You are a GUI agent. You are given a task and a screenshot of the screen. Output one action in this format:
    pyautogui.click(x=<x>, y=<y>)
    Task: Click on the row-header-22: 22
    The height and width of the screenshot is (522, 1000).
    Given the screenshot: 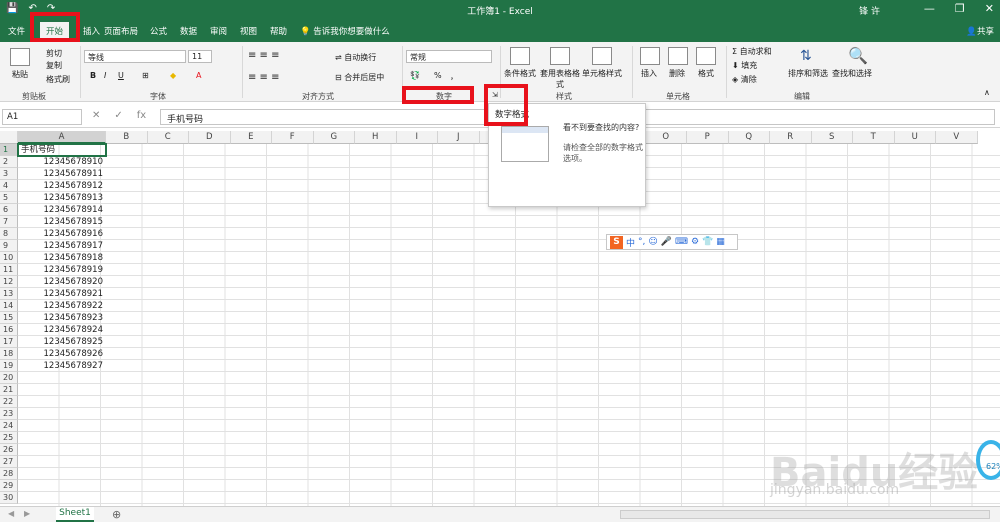 What is the action you would take?
    pyautogui.click(x=9, y=402)
    